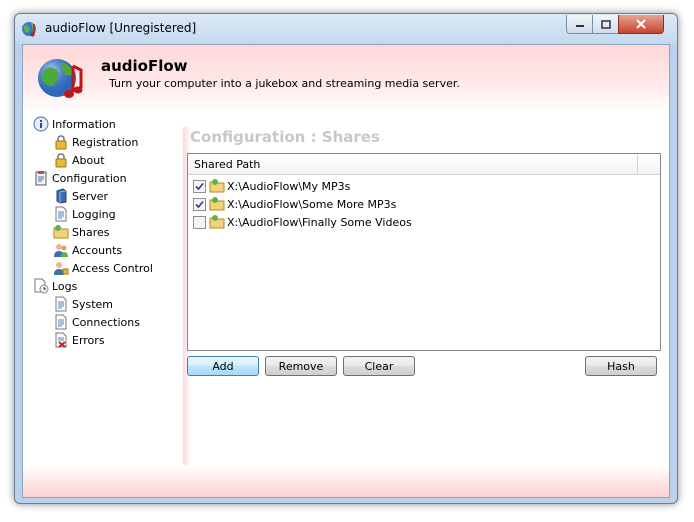 This screenshot has height=522, width=694. I want to click on column-separator, so click(637, 164).